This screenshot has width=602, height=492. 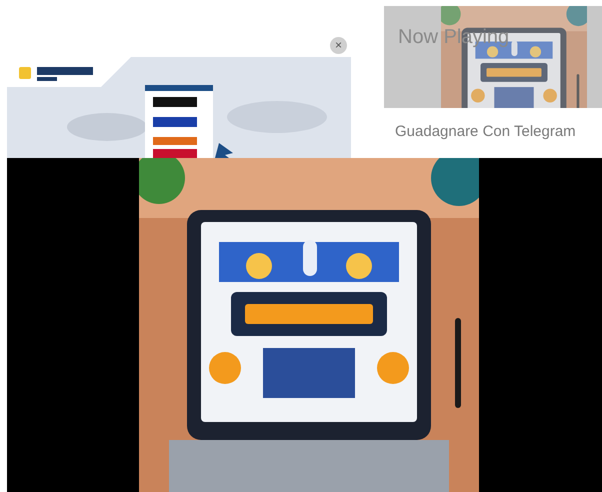 What do you see at coordinates (338, 45) in the screenshot?
I see `close-button: ×` at bounding box center [338, 45].